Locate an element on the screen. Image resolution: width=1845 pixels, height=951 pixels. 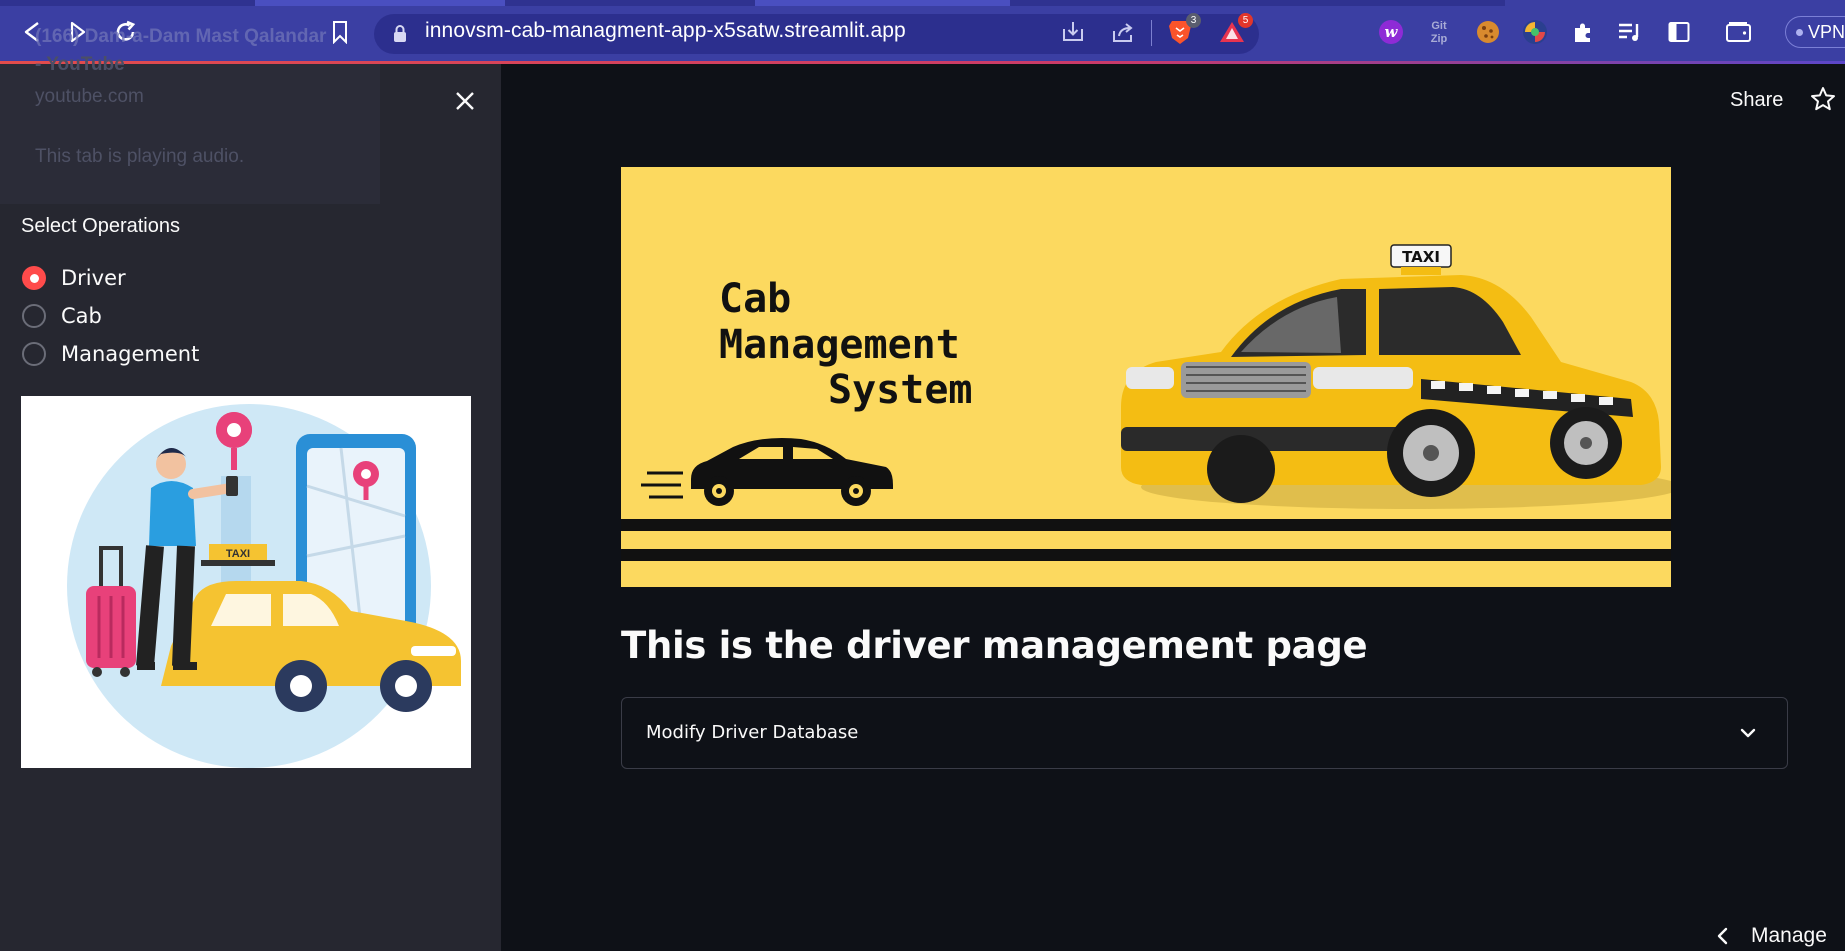
lock-icon is located at coordinates (400, 33).